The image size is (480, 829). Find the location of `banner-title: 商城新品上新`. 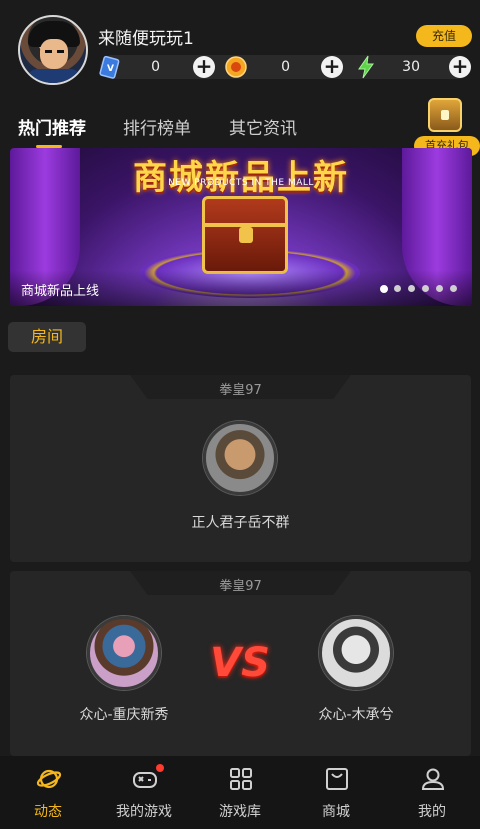

banner-title: 商城新品上新 is located at coordinates (241, 178).